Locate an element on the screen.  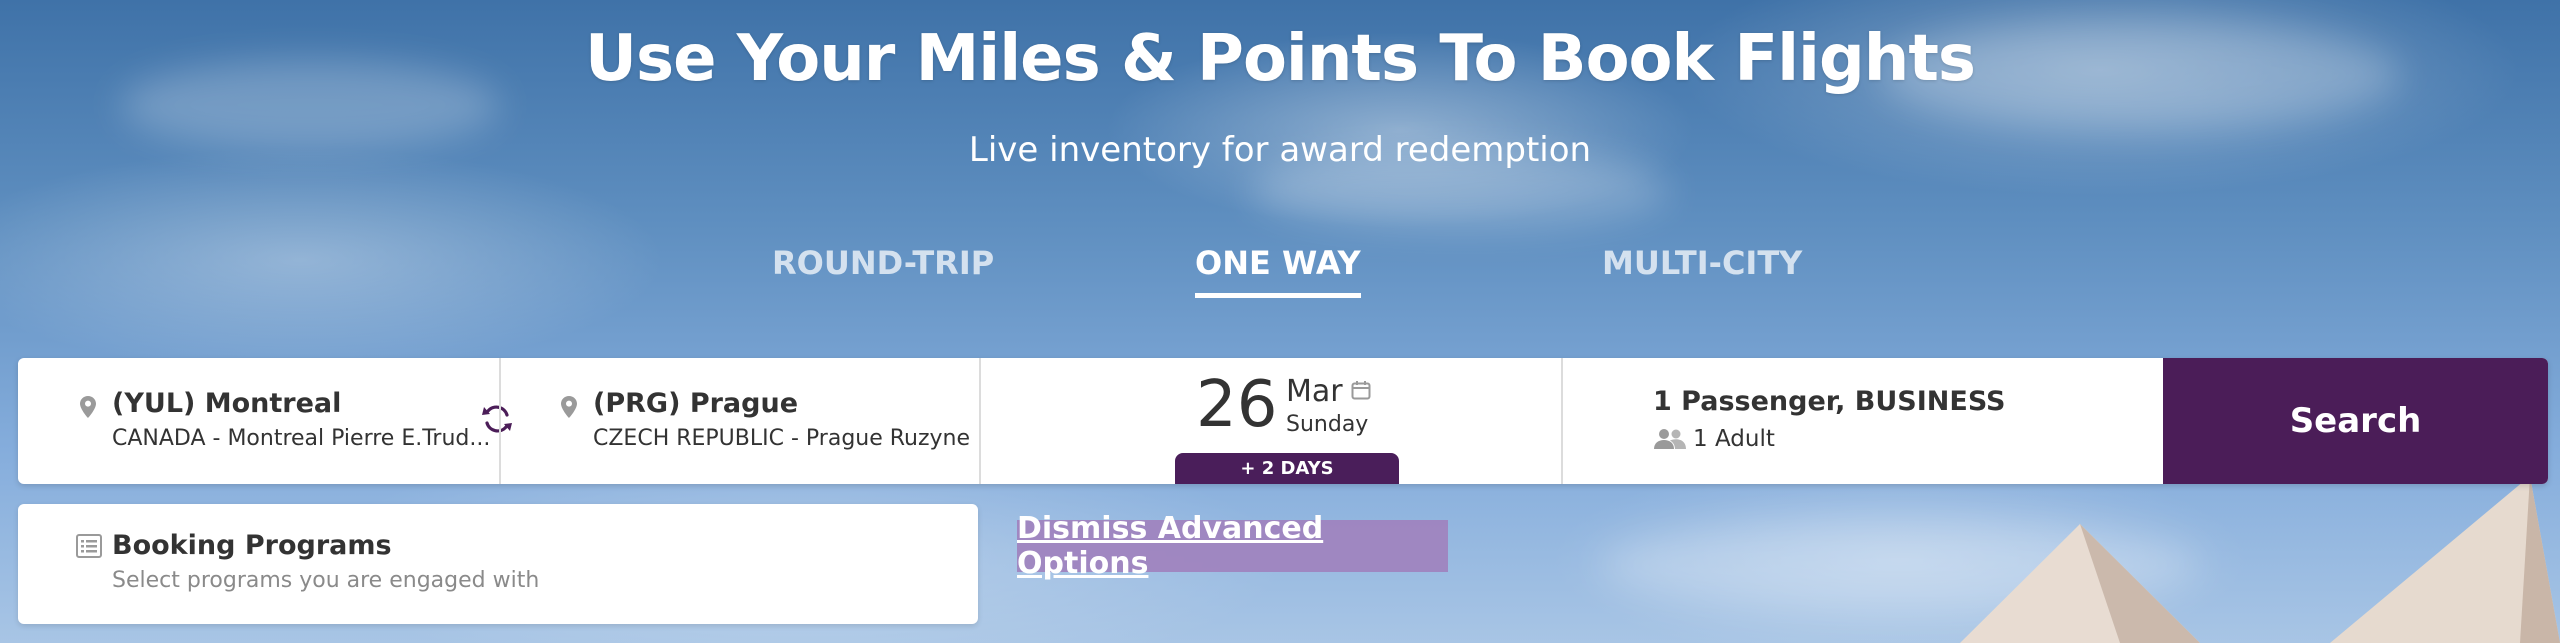
date-field: 26 Mar Sunday + 2 DAYS is located at coordinates (1271, 421).